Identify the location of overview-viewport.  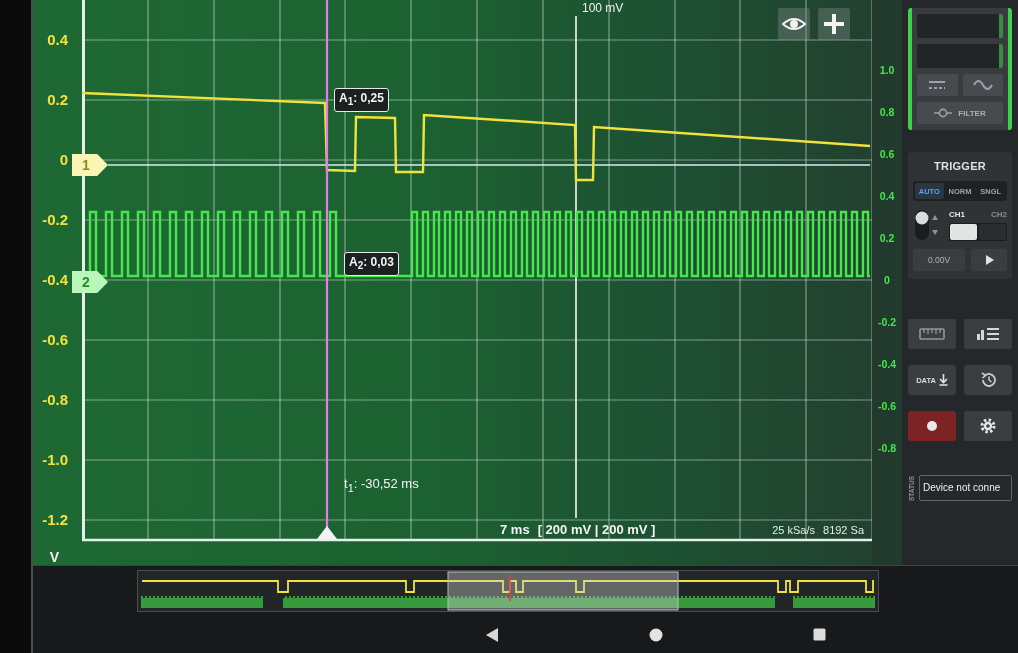
(563, 591).